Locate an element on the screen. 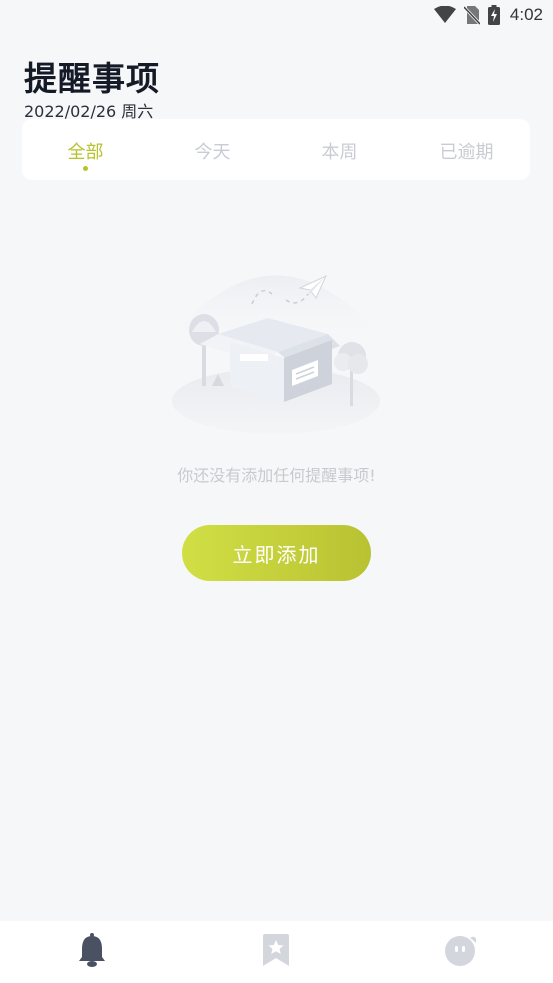 The width and height of the screenshot is (553, 983). tab-label: 本周 is located at coordinates (339, 152).